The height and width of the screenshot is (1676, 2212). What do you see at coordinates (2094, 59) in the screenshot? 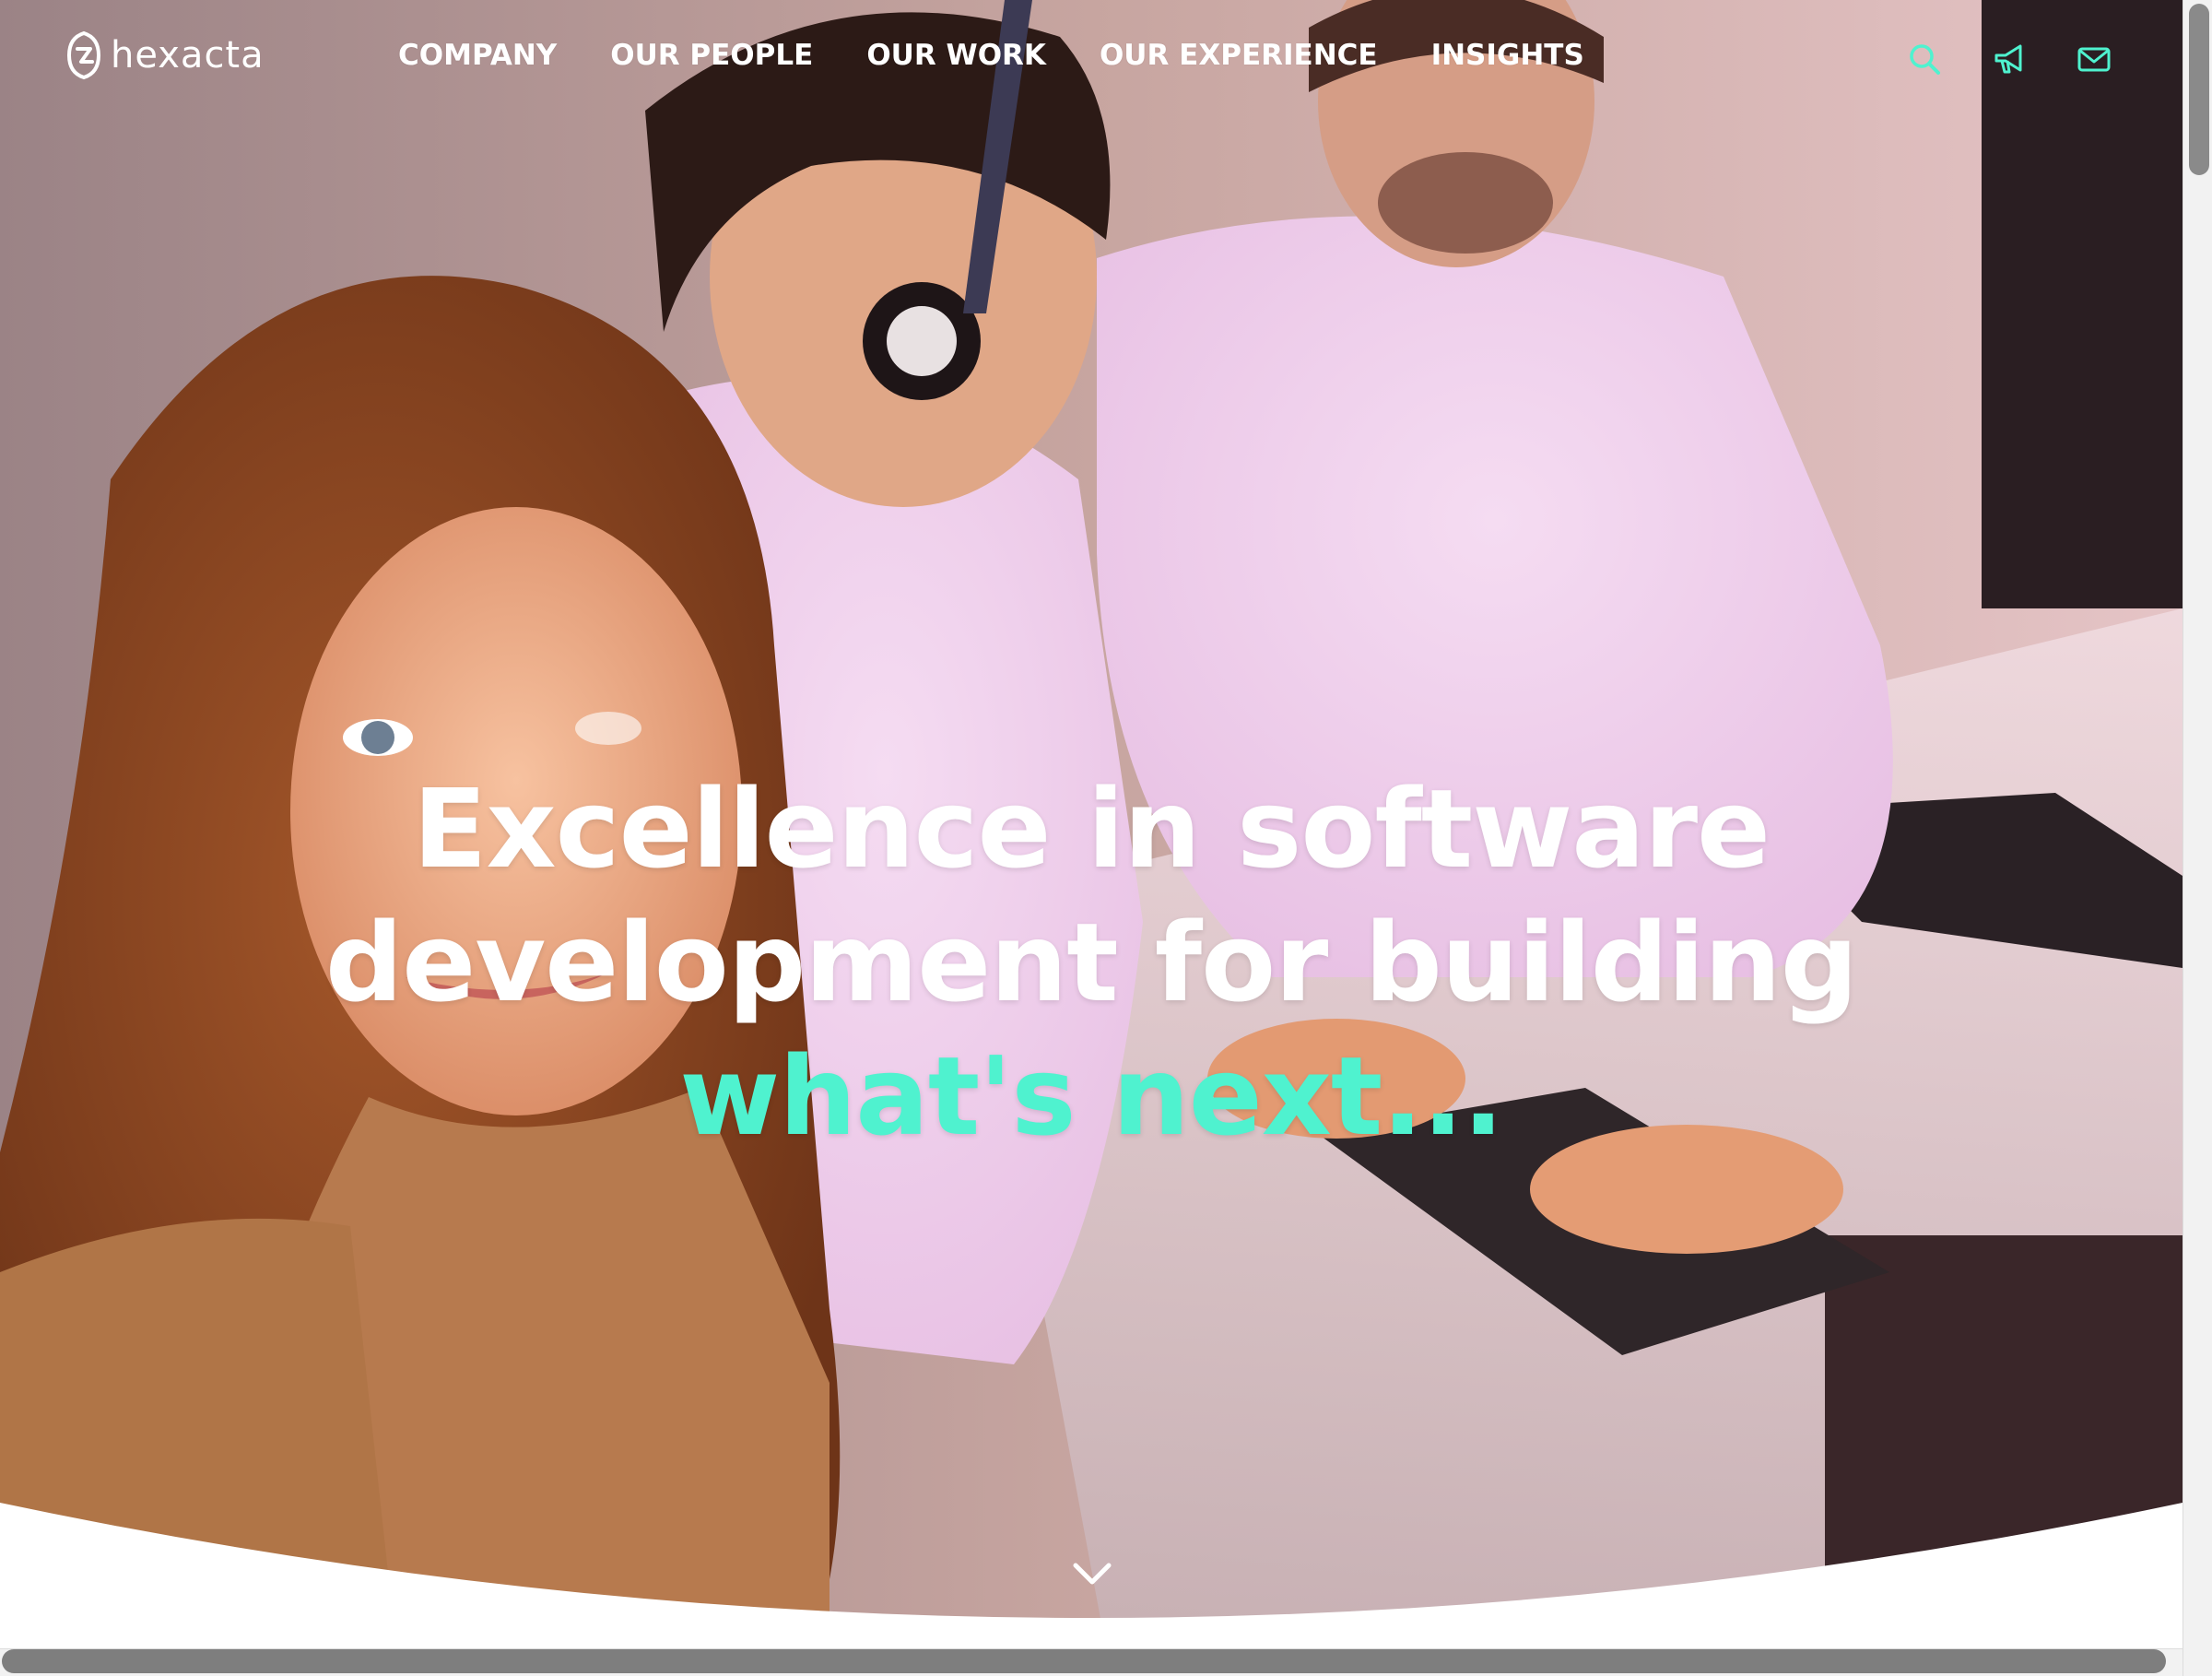
I see `envelope-icon` at bounding box center [2094, 59].